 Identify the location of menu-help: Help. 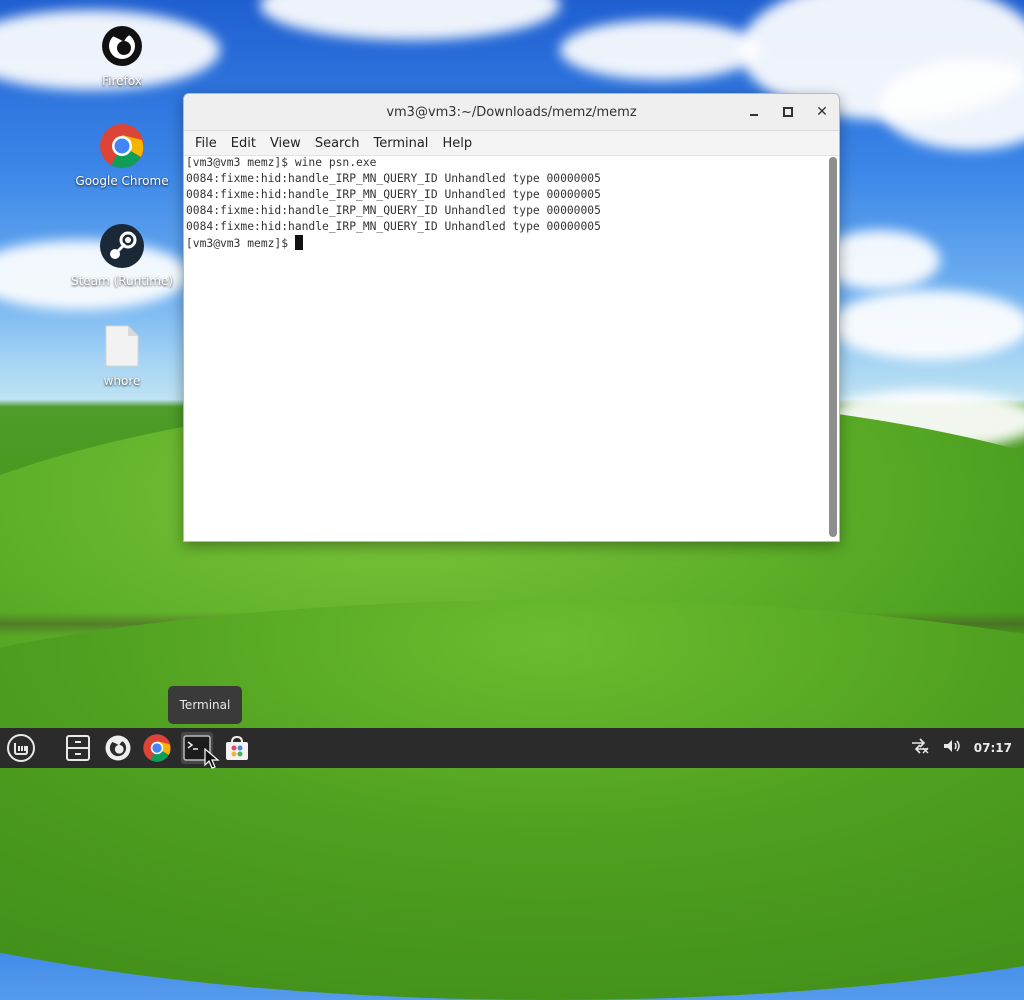
(457, 143).